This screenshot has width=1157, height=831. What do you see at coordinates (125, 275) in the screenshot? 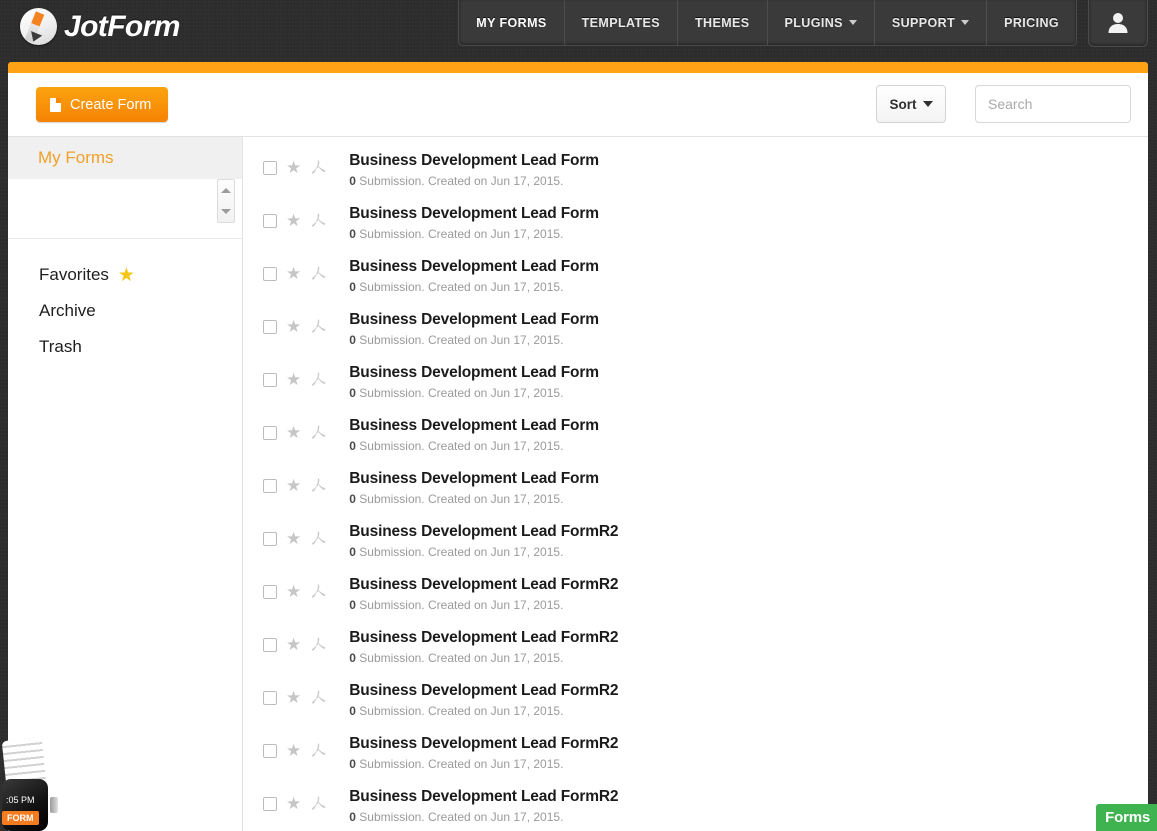
I see `sidebar-item-favorites: Favorites ★` at bounding box center [125, 275].